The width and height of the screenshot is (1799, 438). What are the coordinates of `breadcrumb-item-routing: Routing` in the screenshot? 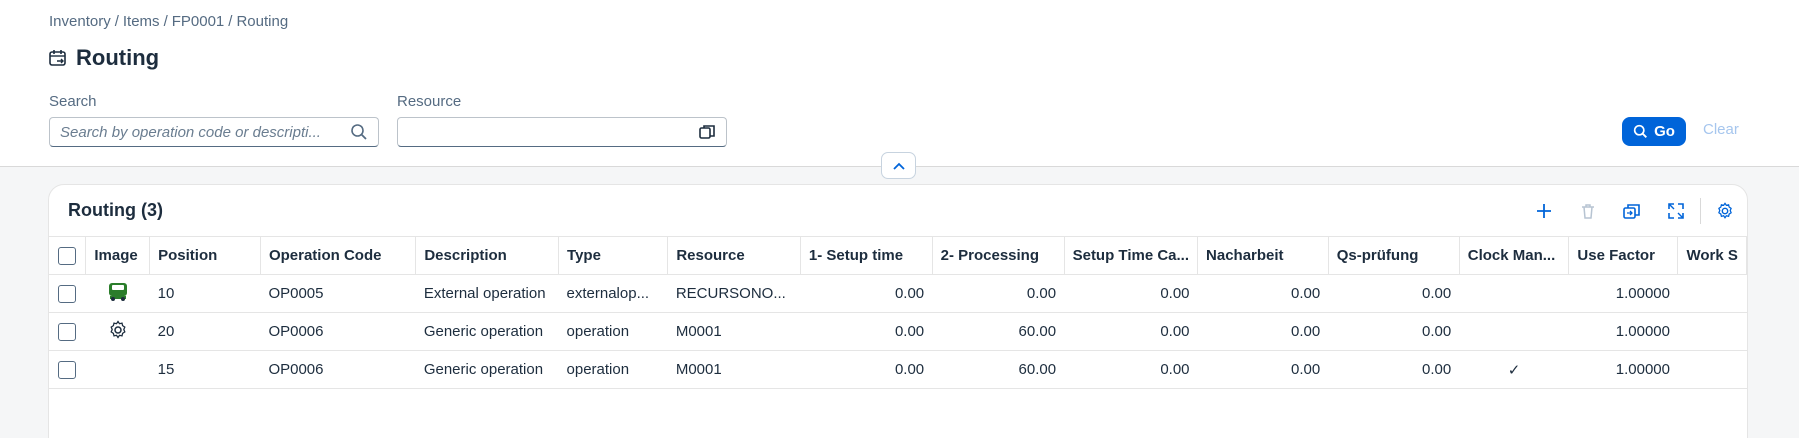 It's located at (262, 21).